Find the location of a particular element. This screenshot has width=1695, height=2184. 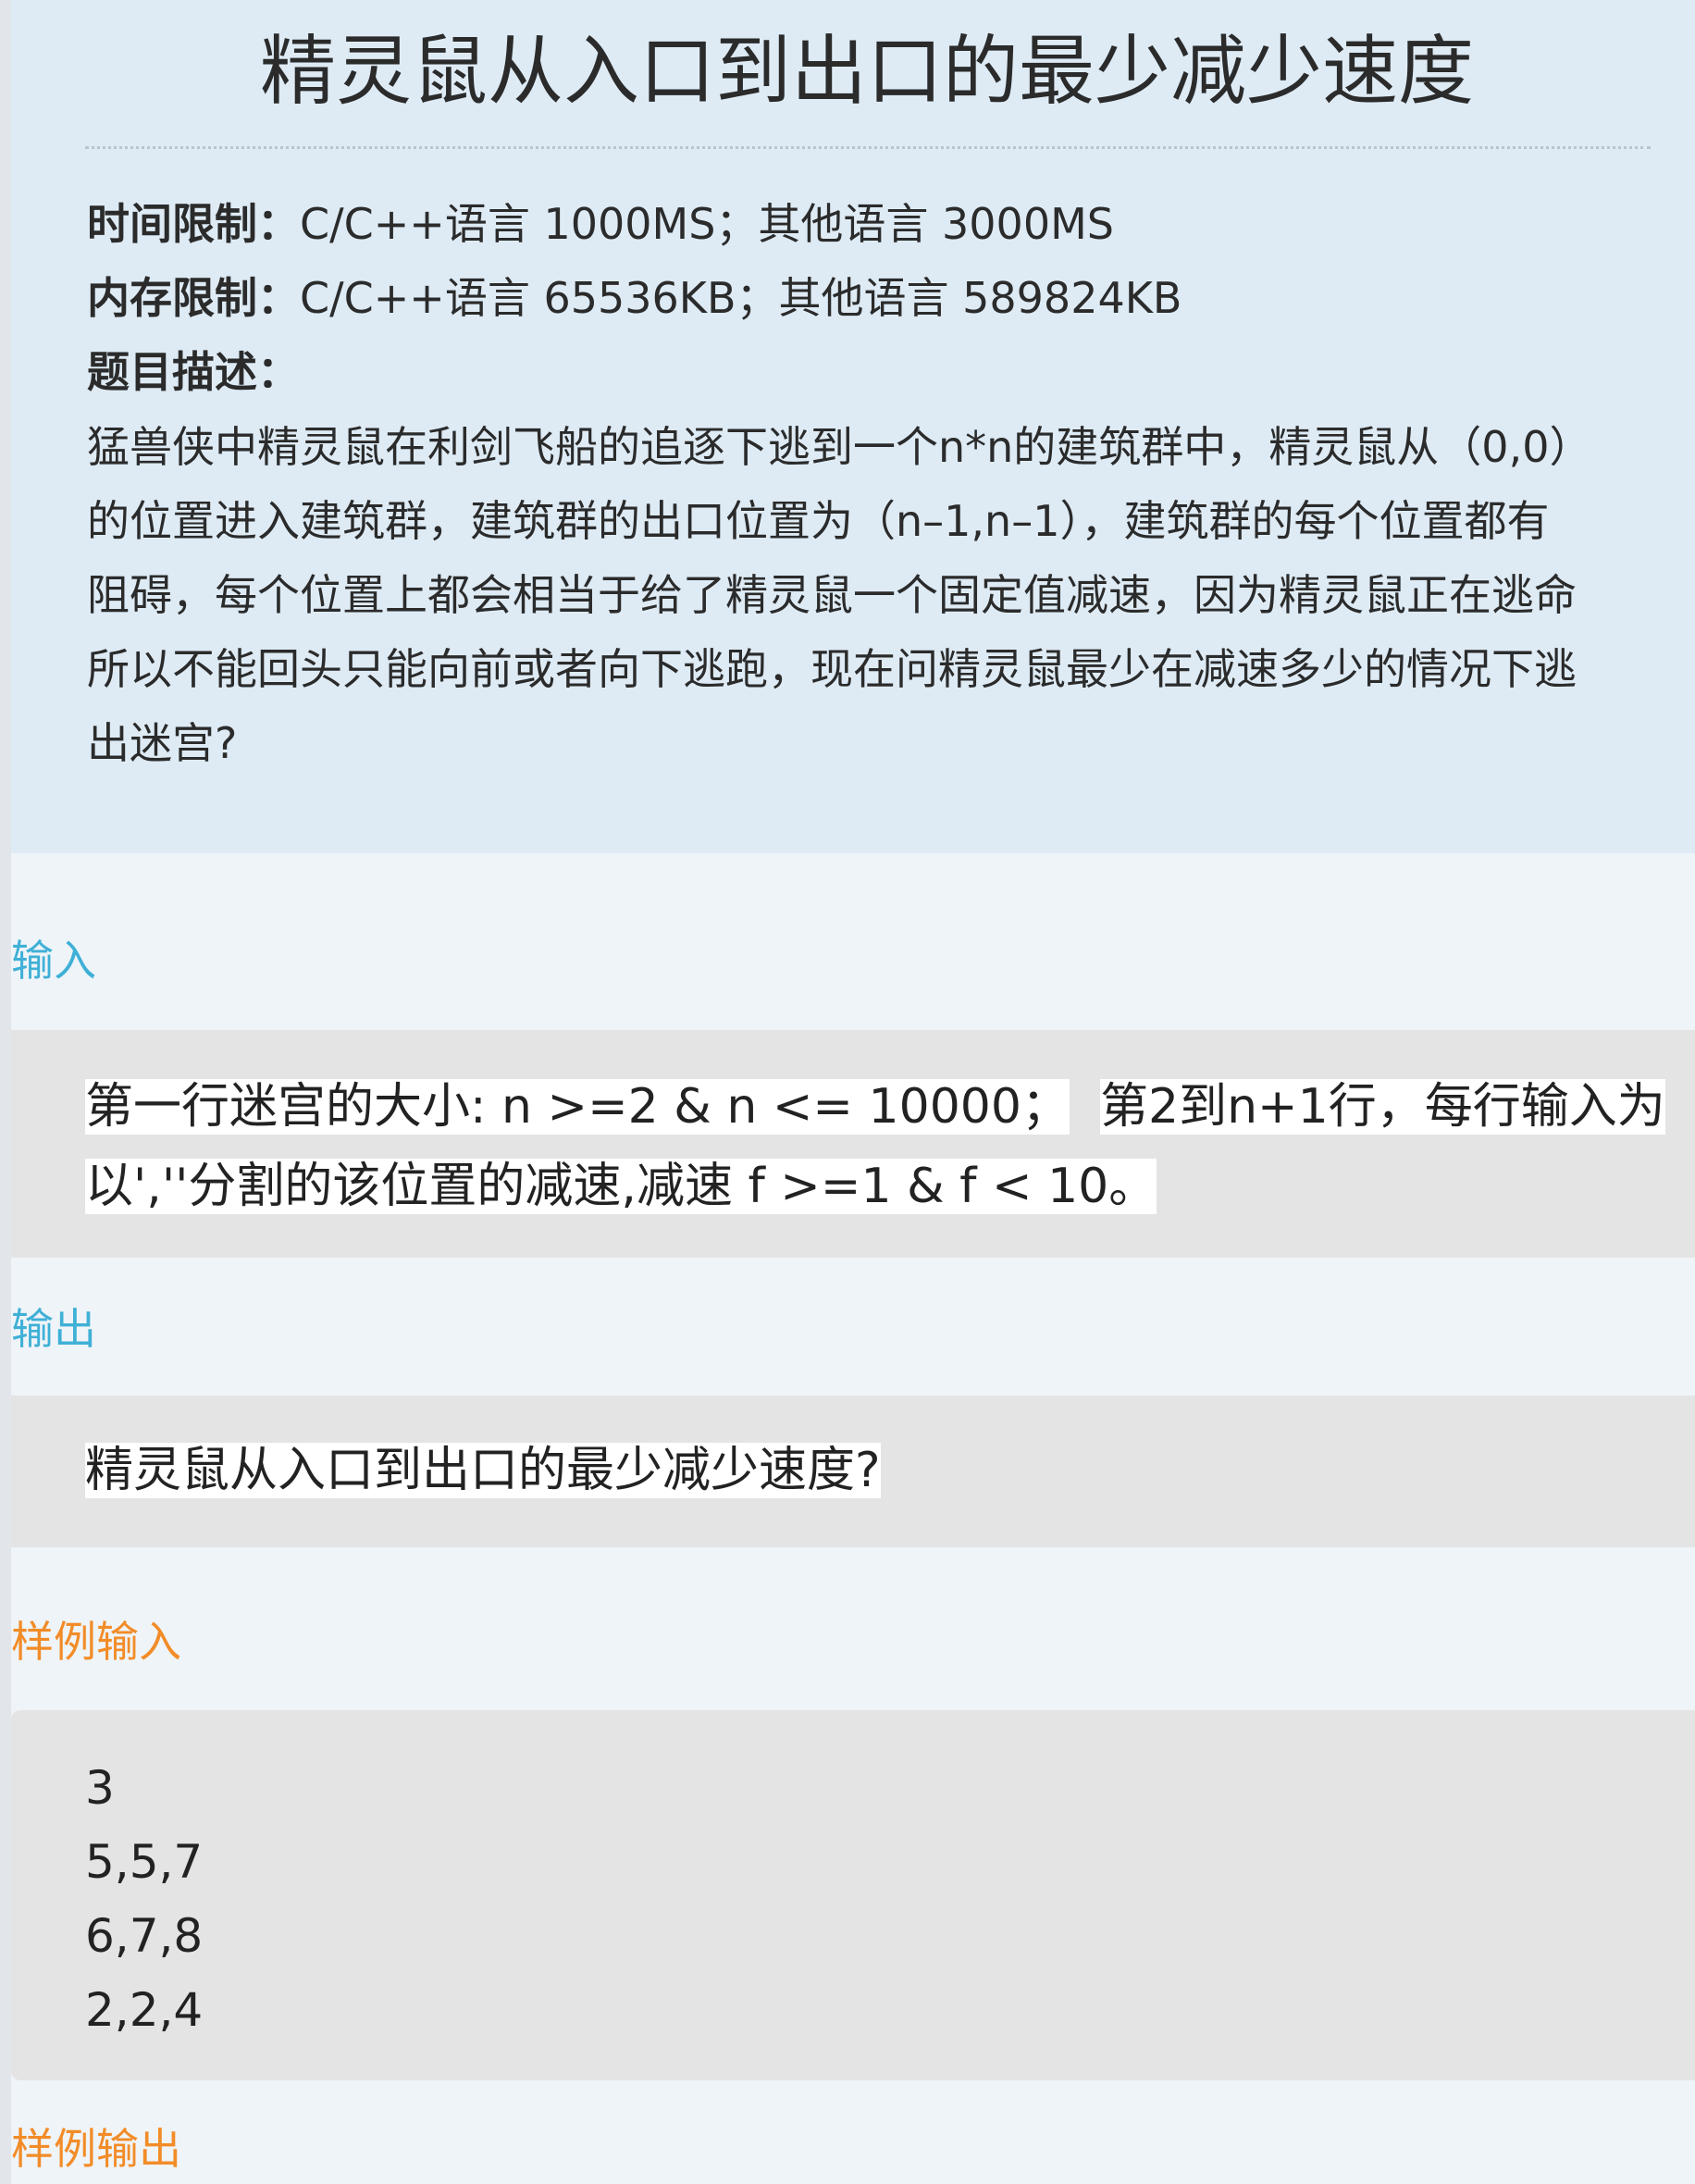

memory-limit: 内存限制：C/C++语言 65536KB；其他语言 589824KB is located at coordinates (634, 298).